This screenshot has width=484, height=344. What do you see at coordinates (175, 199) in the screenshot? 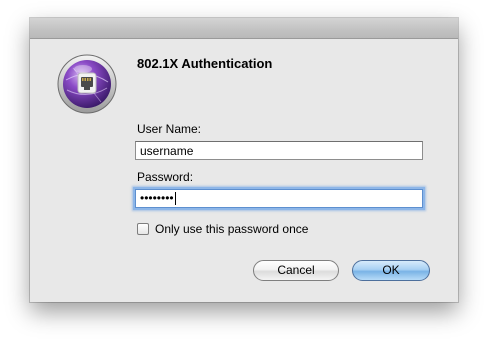
I see `text-caret` at bounding box center [175, 199].